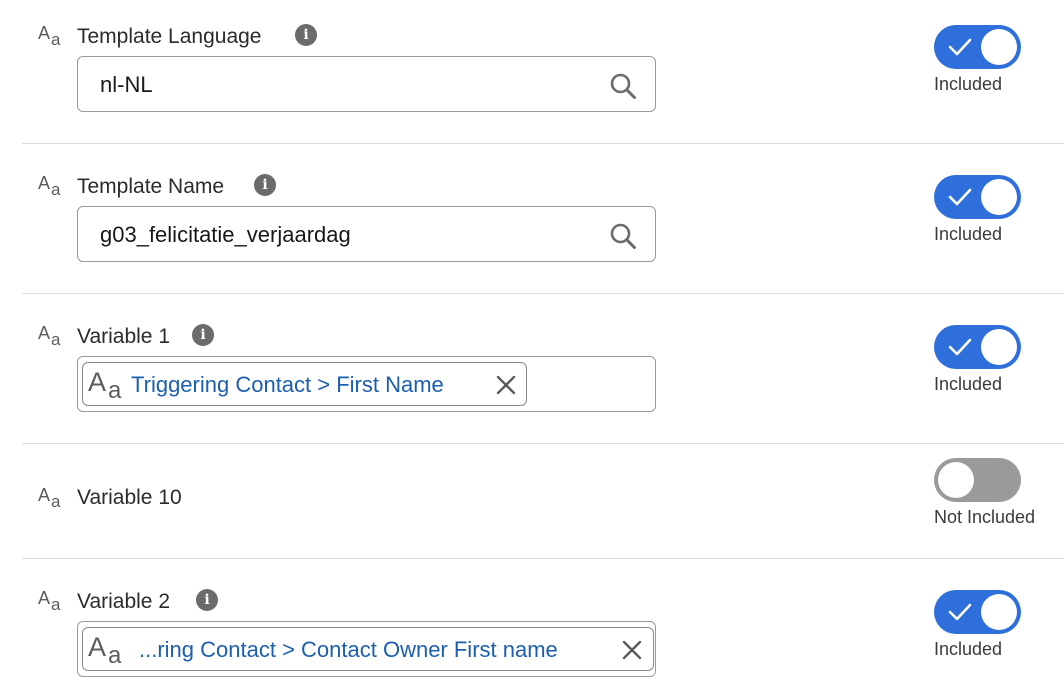  What do you see at coordinates (169, 36) in the screenshot?
I see `field-label: Template Language` at bounding box center [169, 36].